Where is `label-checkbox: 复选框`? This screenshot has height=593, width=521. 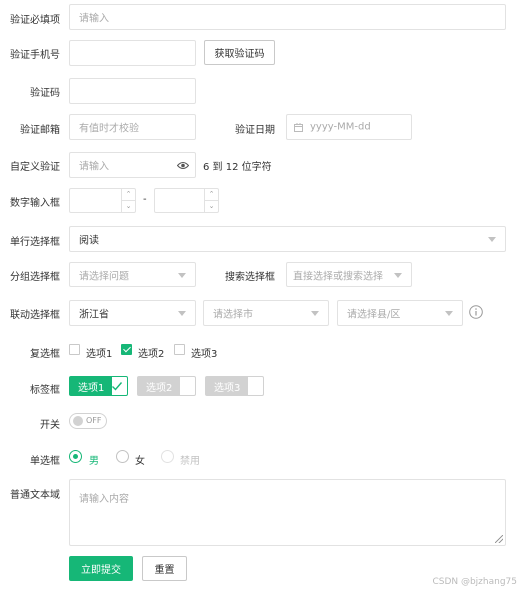 label-checkbox: 复选框 is located at coordinates (45, 354).